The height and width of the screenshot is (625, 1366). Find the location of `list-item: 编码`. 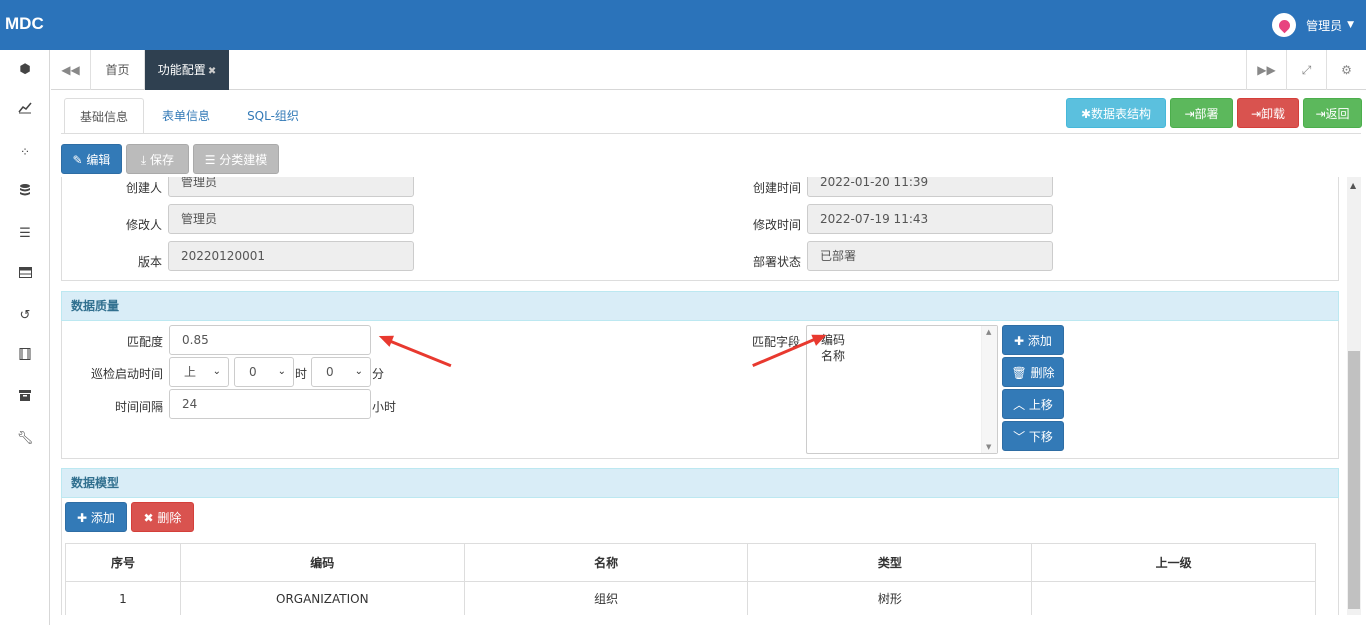

list-item: 编码 is located at coordinates (902, 337).